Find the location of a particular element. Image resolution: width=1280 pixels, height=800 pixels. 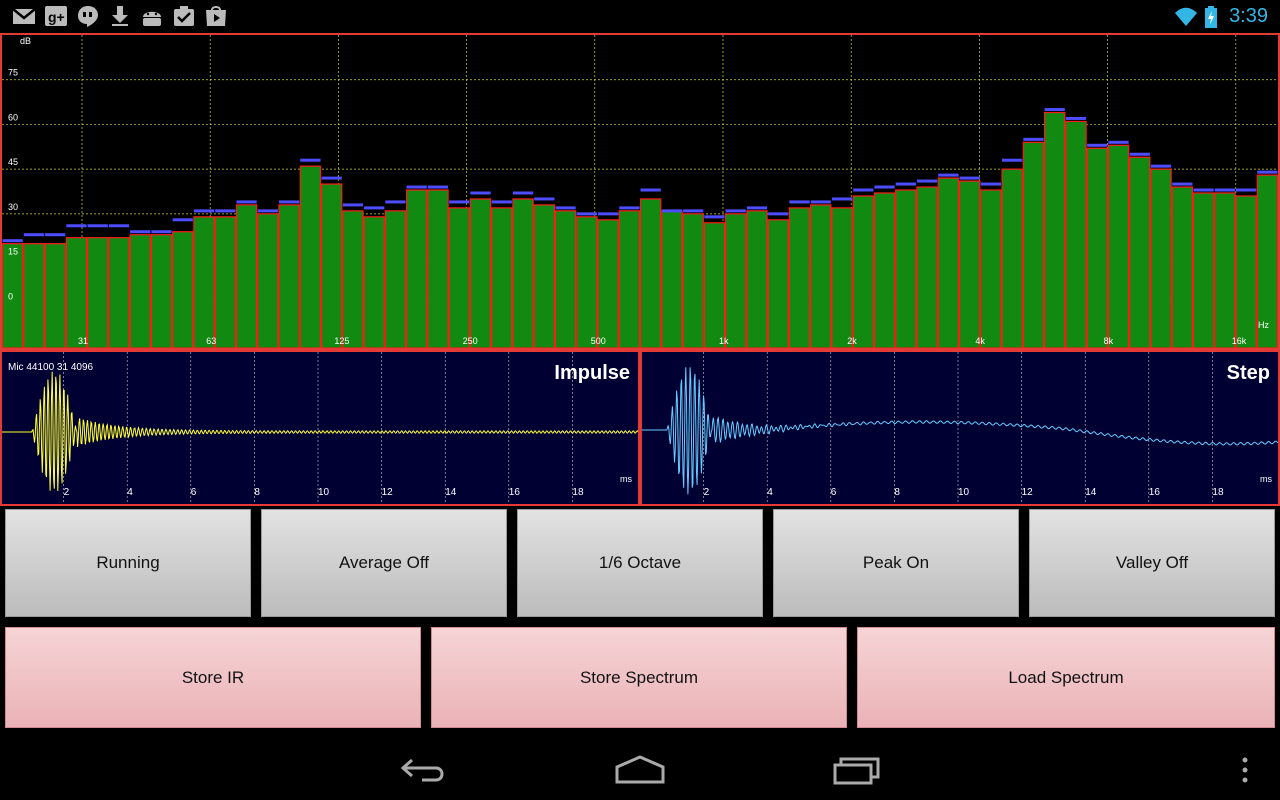

store-ir-button: Store IR is located at coordinates (213, 677).